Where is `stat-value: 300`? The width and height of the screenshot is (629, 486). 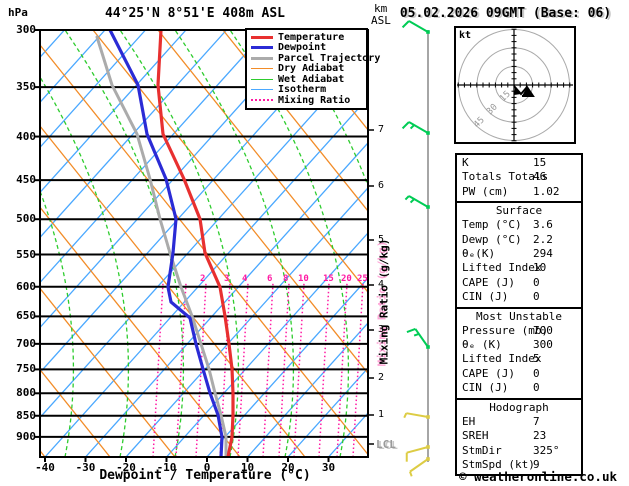
stat-value: 300 is located at coordinates (543, 345).